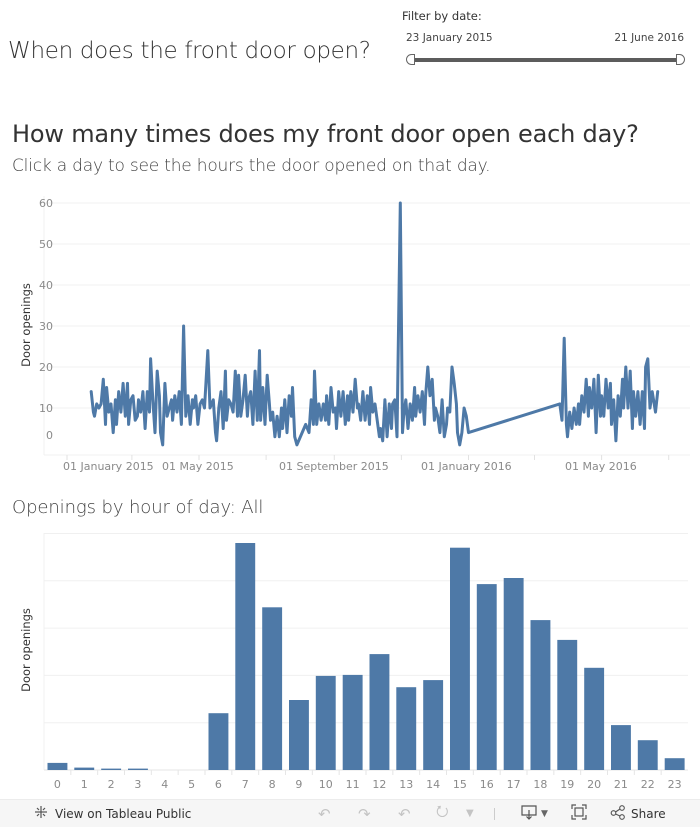  Describe the element at coordinates (410, 59) in the screenshot. I see `slider-start-handle` at that location.